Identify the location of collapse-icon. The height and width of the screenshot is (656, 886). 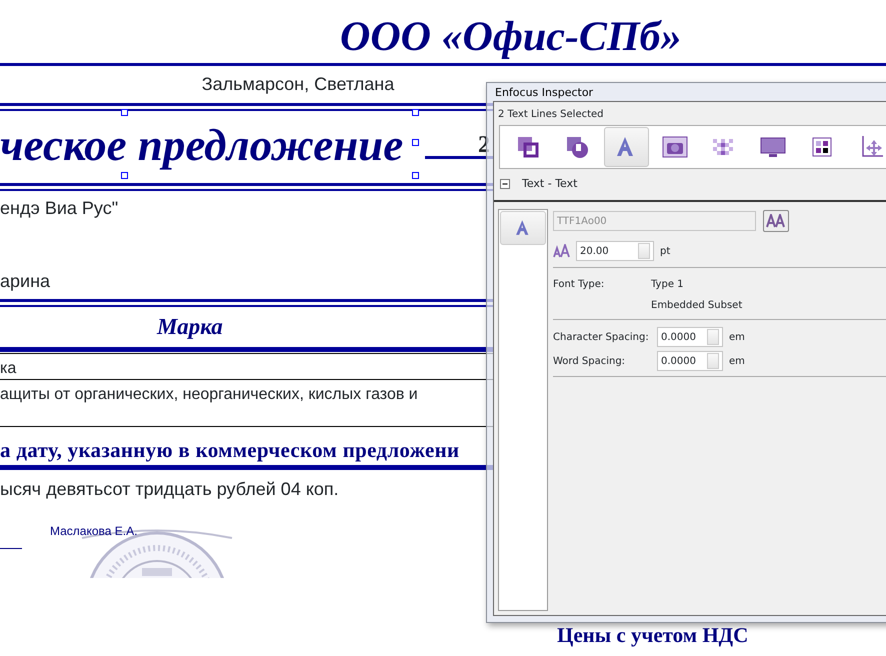
(505, 184).